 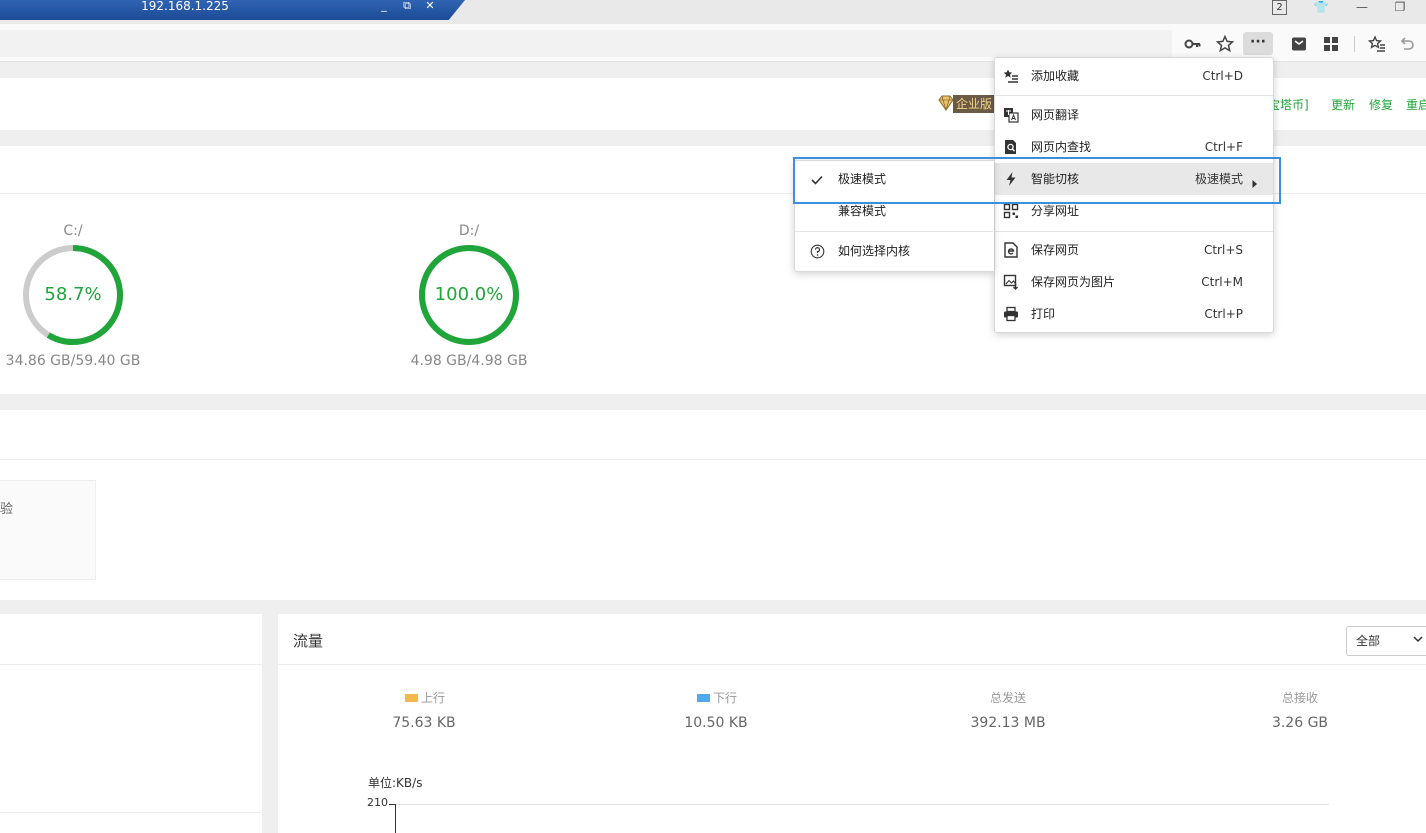 What do you see at coordinates (395, 818) in the screenshot?
I see `chart-y-axis` at bounding box center [395, 818].